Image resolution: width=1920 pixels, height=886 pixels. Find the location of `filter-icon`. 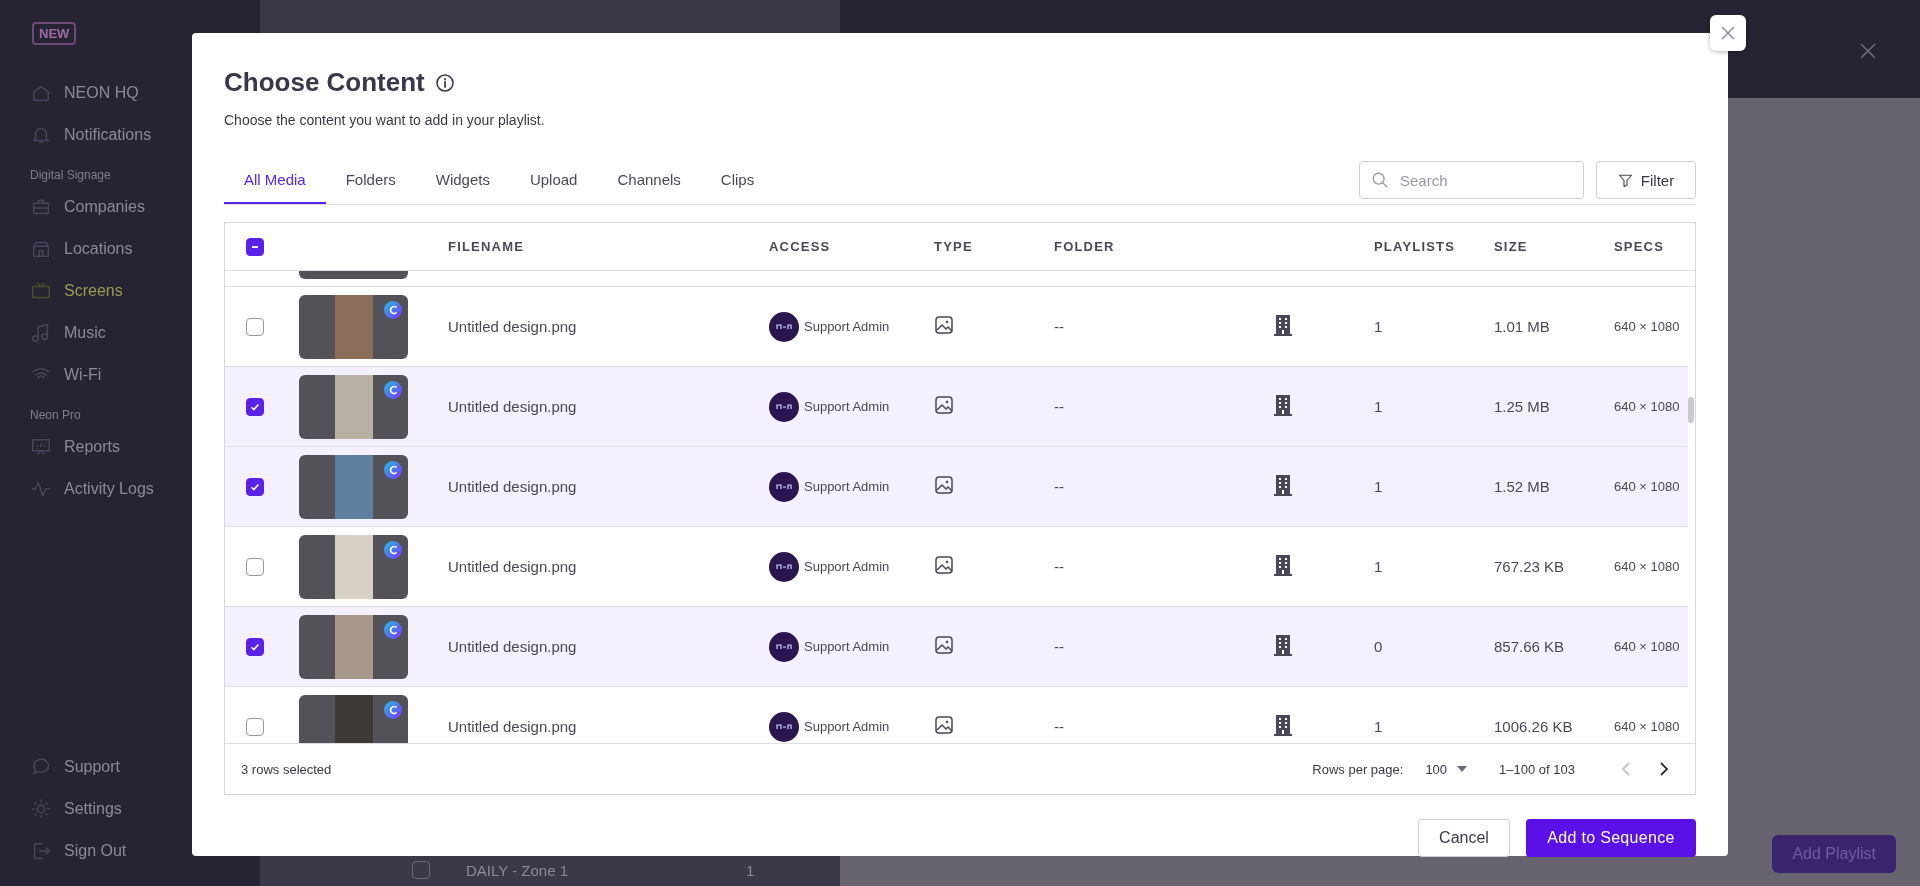

filter-icon is located at coordinates (1625, 180).